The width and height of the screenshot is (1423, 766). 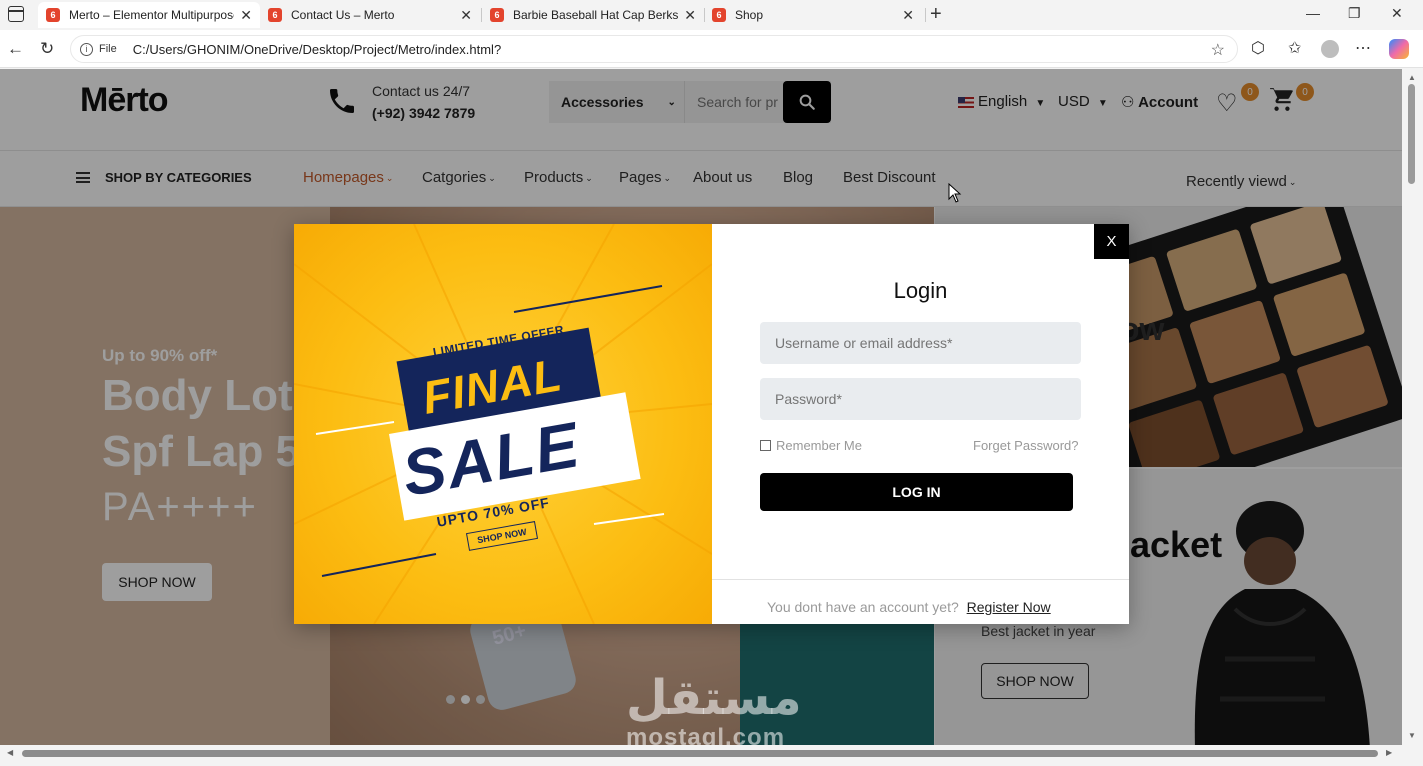 What do you see at coordinates (863, 607) in the screenshot?
I see `register-prompt-text: You dont have an account yet?` at bounding box center [863, 607].